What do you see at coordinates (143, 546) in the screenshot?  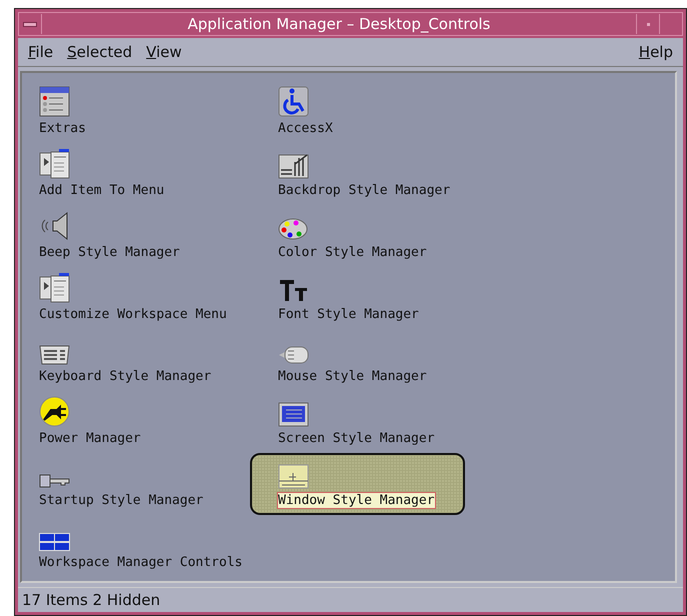 I see `app-icon-item: Workspace Manager Controls` at bounding box center [143, 546].